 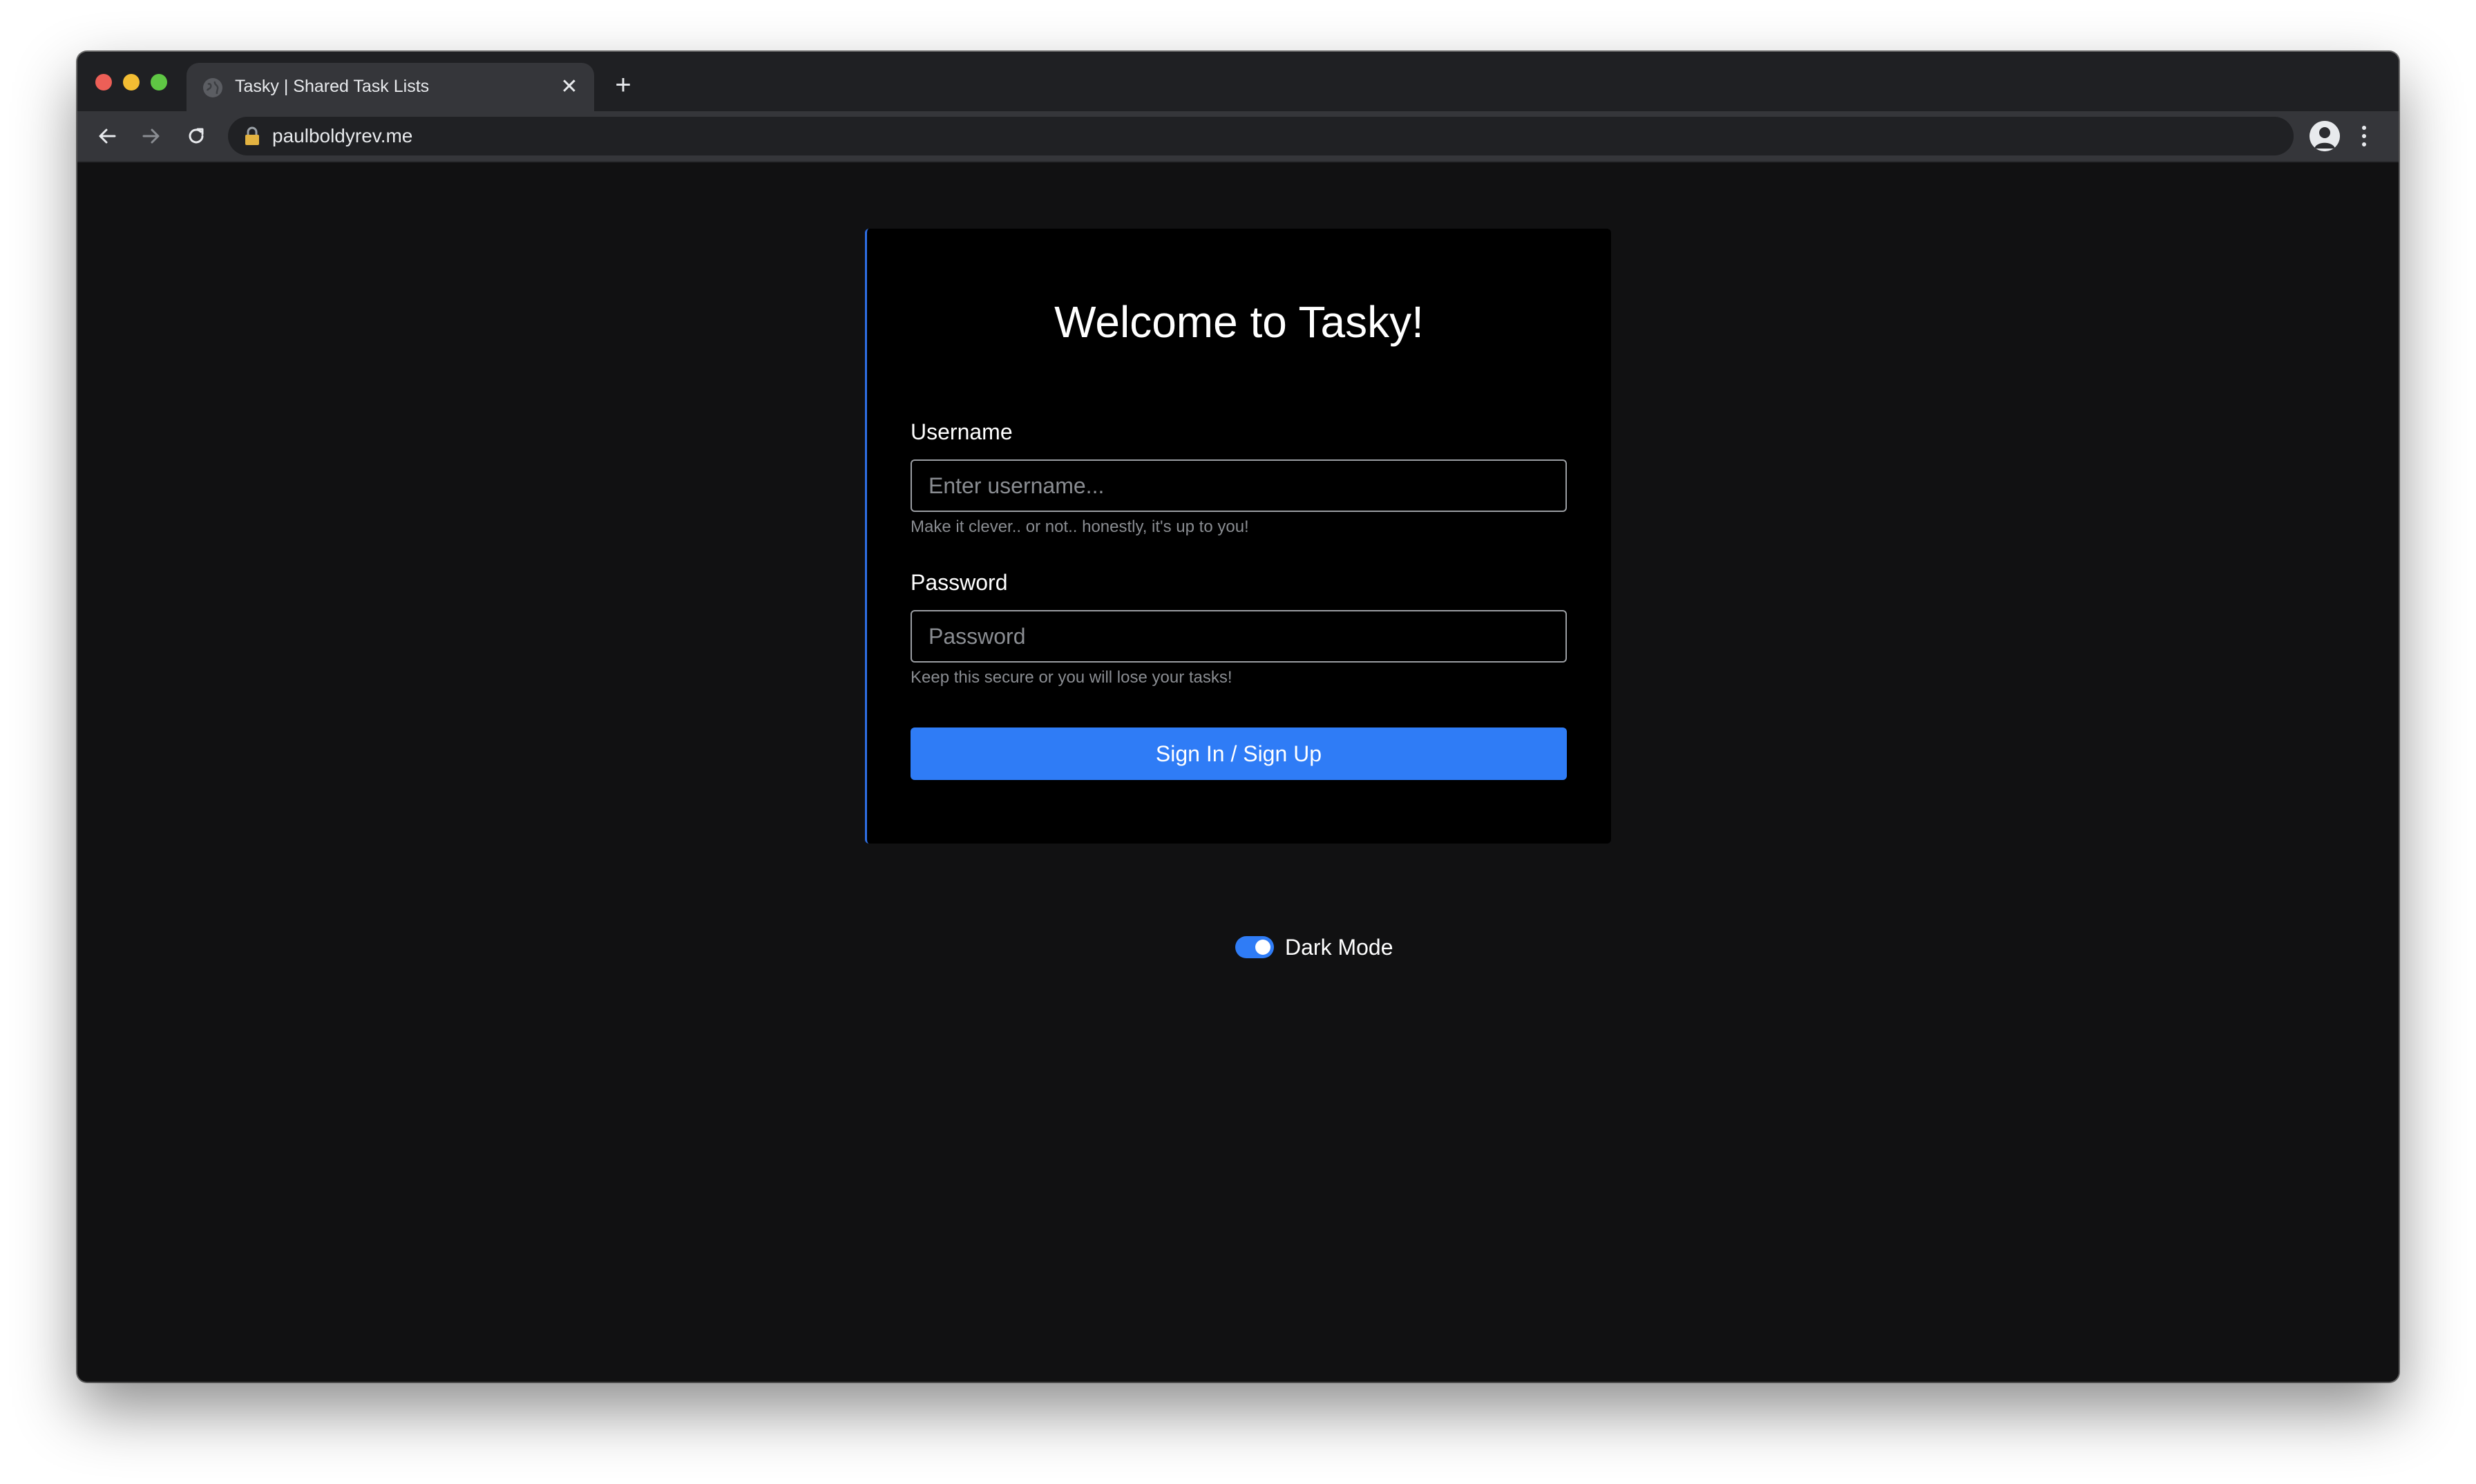 What do you see at coordinates (103, 82) in the screenshot?
I see `close-window-button` at bounding box center [103, 82].